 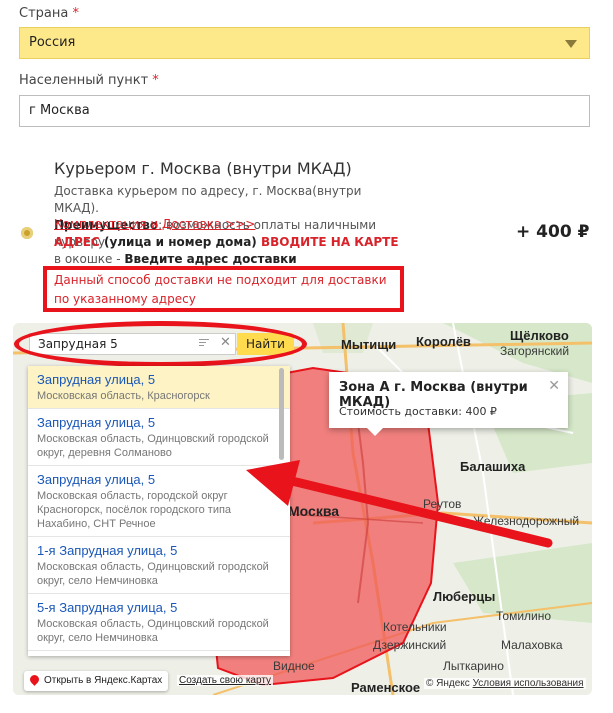 I want to click on create-map-link: Создать свою карту, so click(x=225, y=680).